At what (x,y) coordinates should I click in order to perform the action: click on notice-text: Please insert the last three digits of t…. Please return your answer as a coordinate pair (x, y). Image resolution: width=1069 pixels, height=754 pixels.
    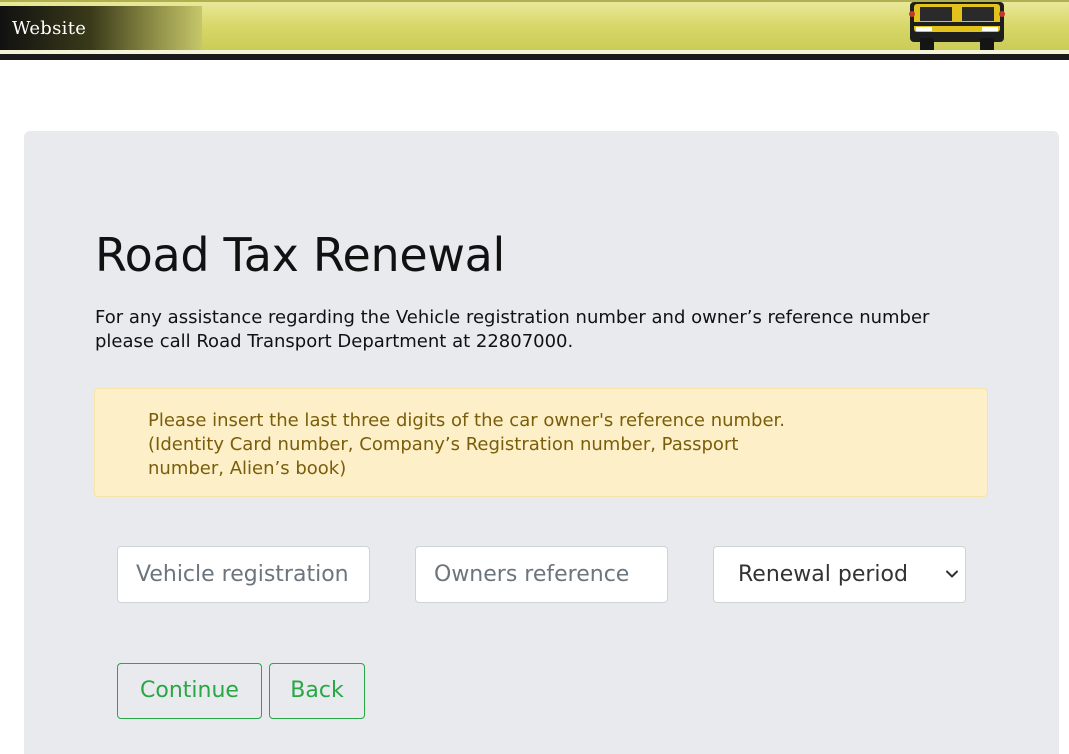
    Looking at the image, I should click on (467, 444).